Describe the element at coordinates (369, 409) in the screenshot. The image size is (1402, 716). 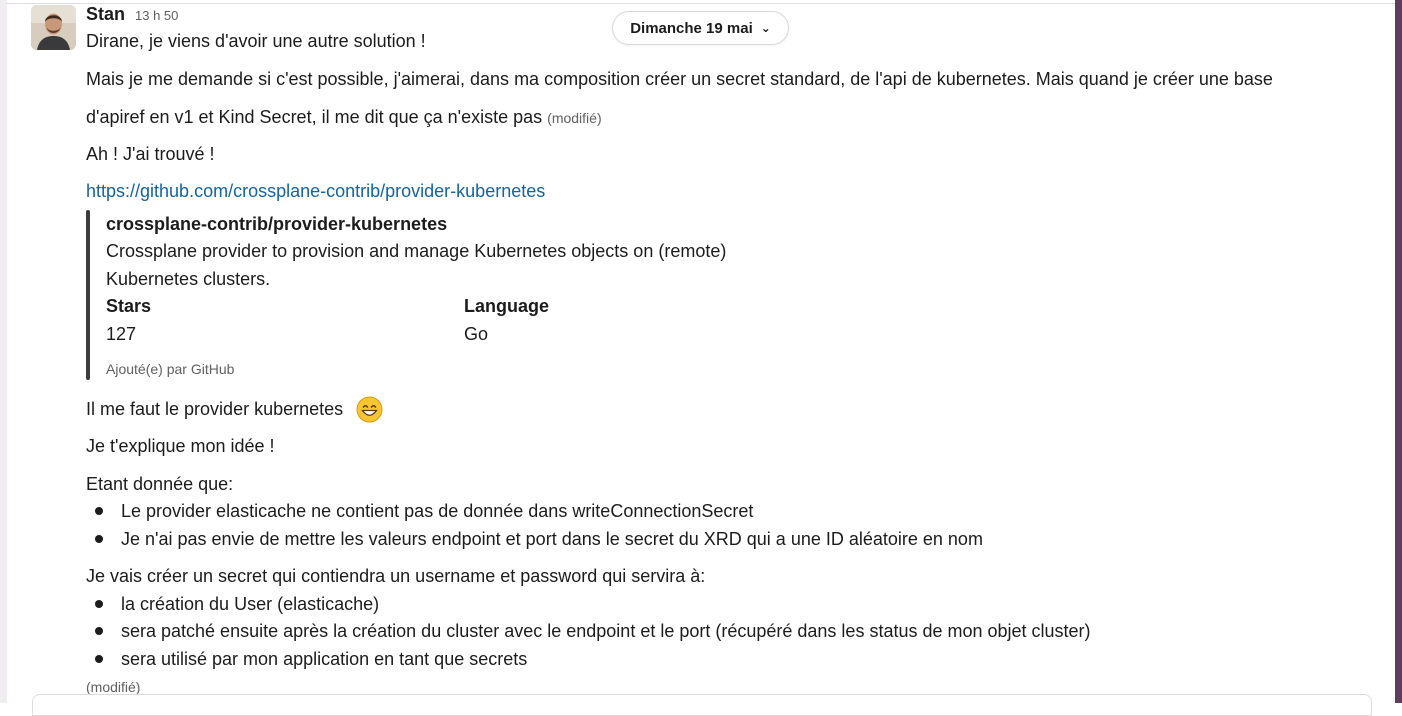
I see `grinning-face-emoji` at that location.